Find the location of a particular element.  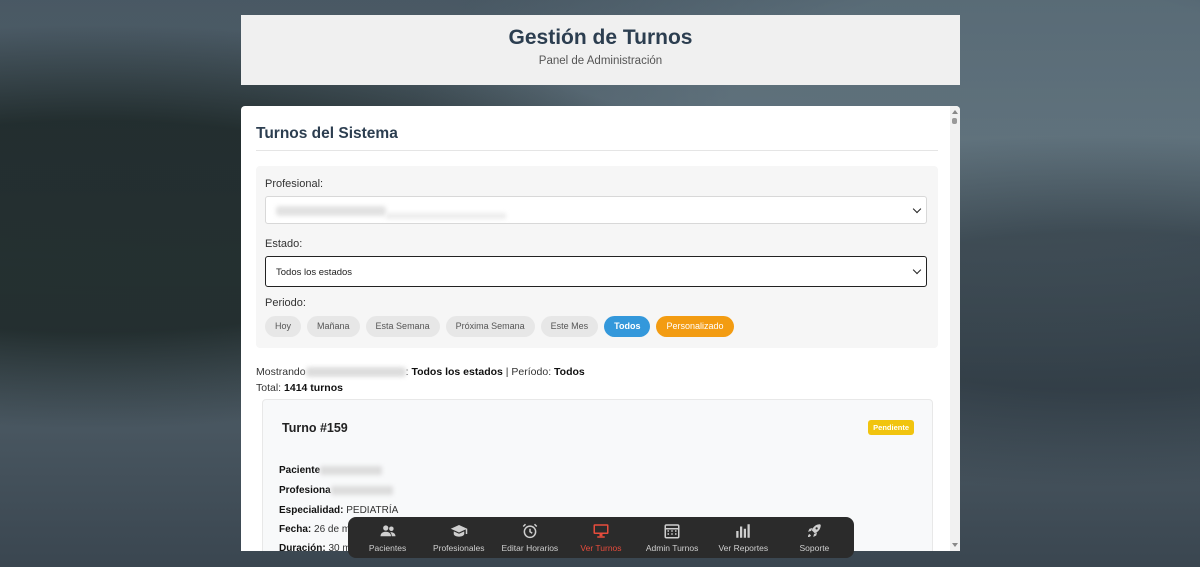

total-label: Total: is located at coordinates (269, 387).